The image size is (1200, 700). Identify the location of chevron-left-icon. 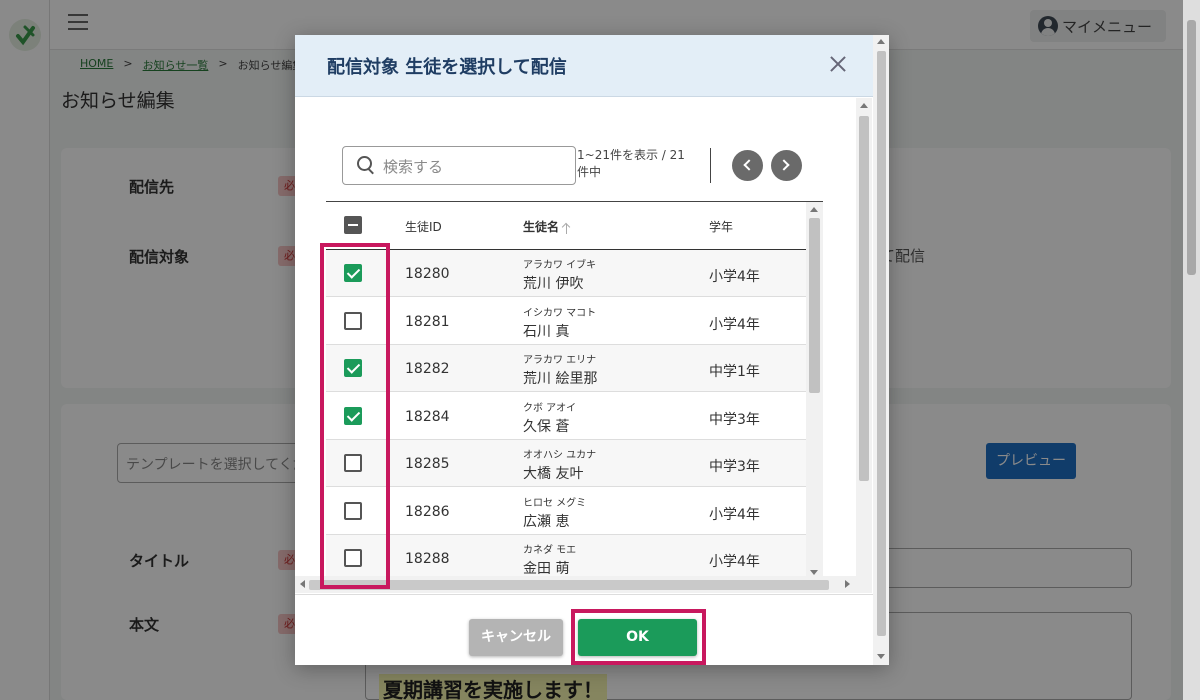
(749, 165).